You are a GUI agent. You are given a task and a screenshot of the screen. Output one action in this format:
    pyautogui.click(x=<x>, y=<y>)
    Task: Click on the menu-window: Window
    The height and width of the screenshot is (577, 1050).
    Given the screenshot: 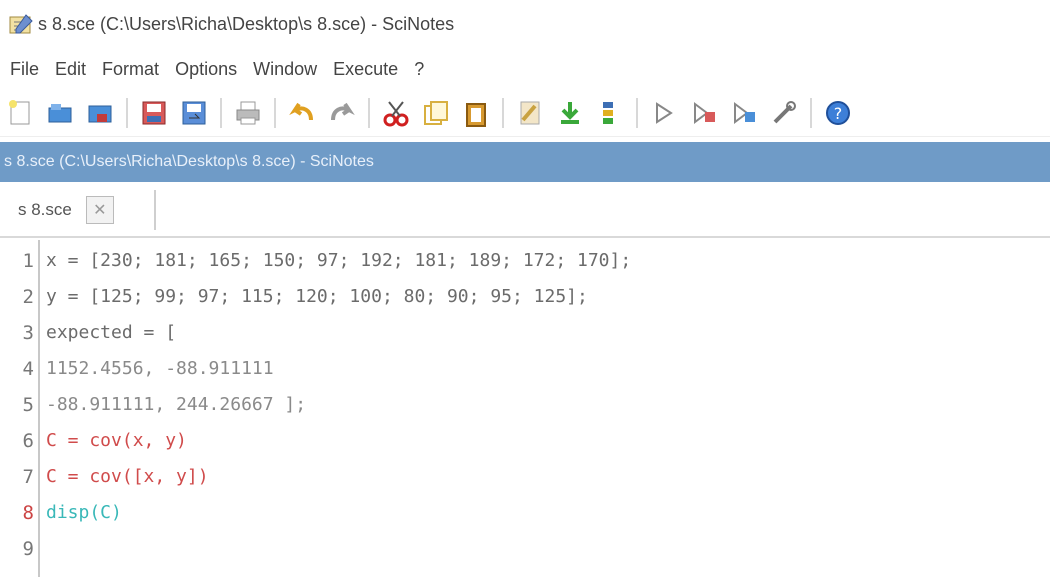 What is the action you would take?
    pyautogui.click(x=285, y=69)
    